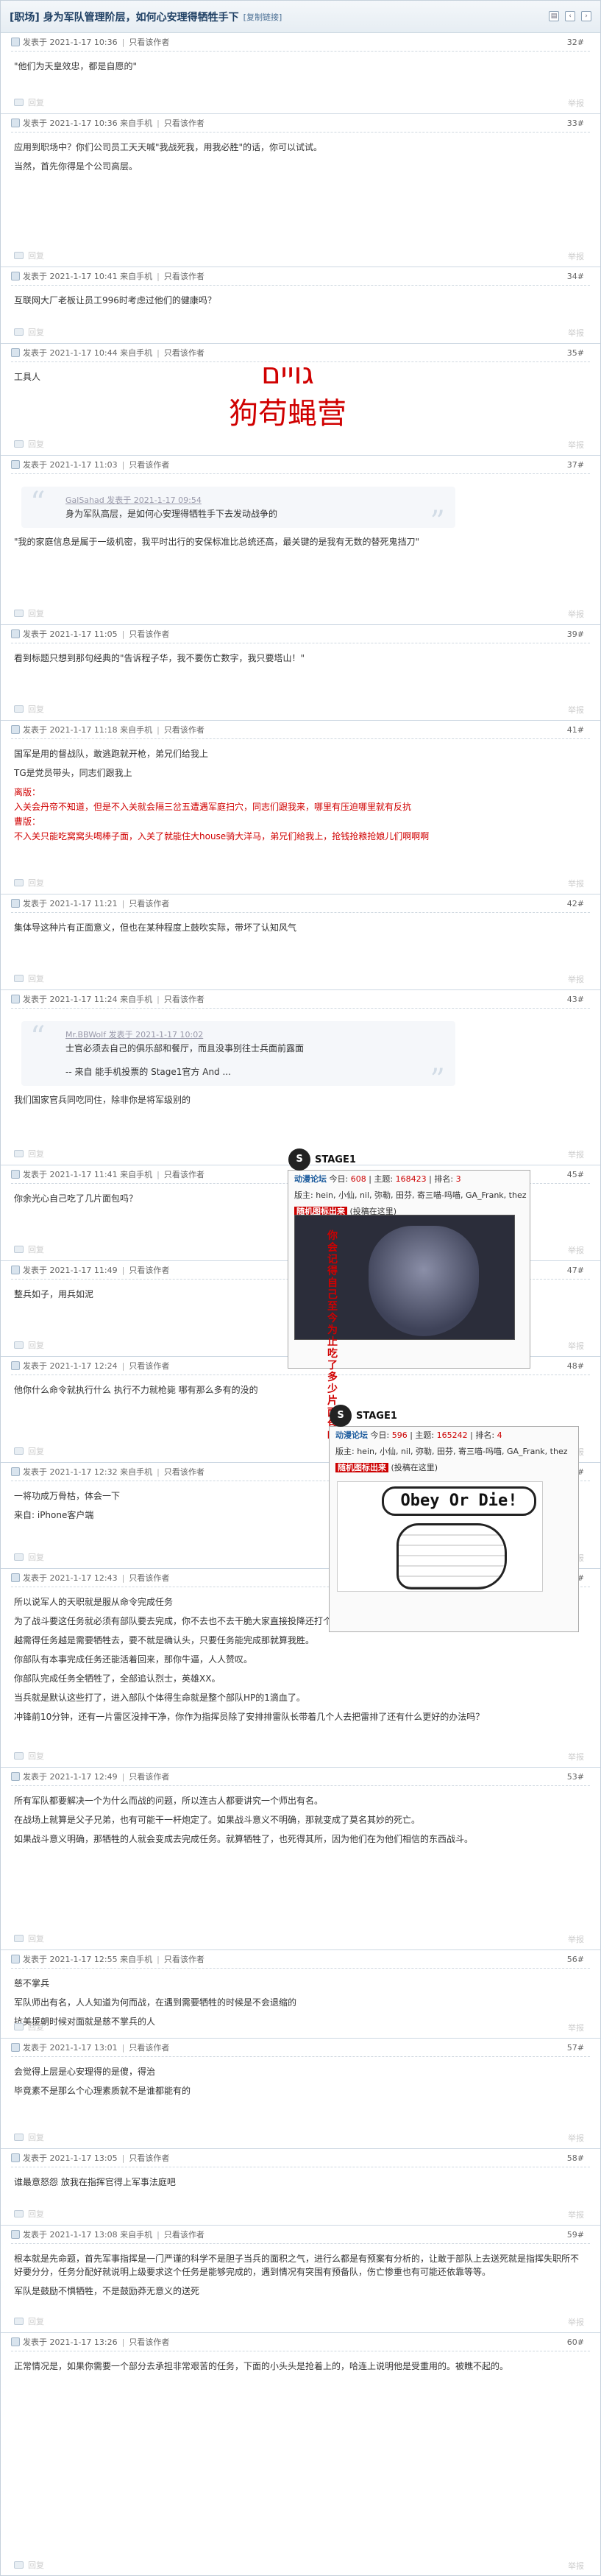 The width and height of the screenshot is (601, 2576). I want to click on floor-number: 39#, so click(575, 634).